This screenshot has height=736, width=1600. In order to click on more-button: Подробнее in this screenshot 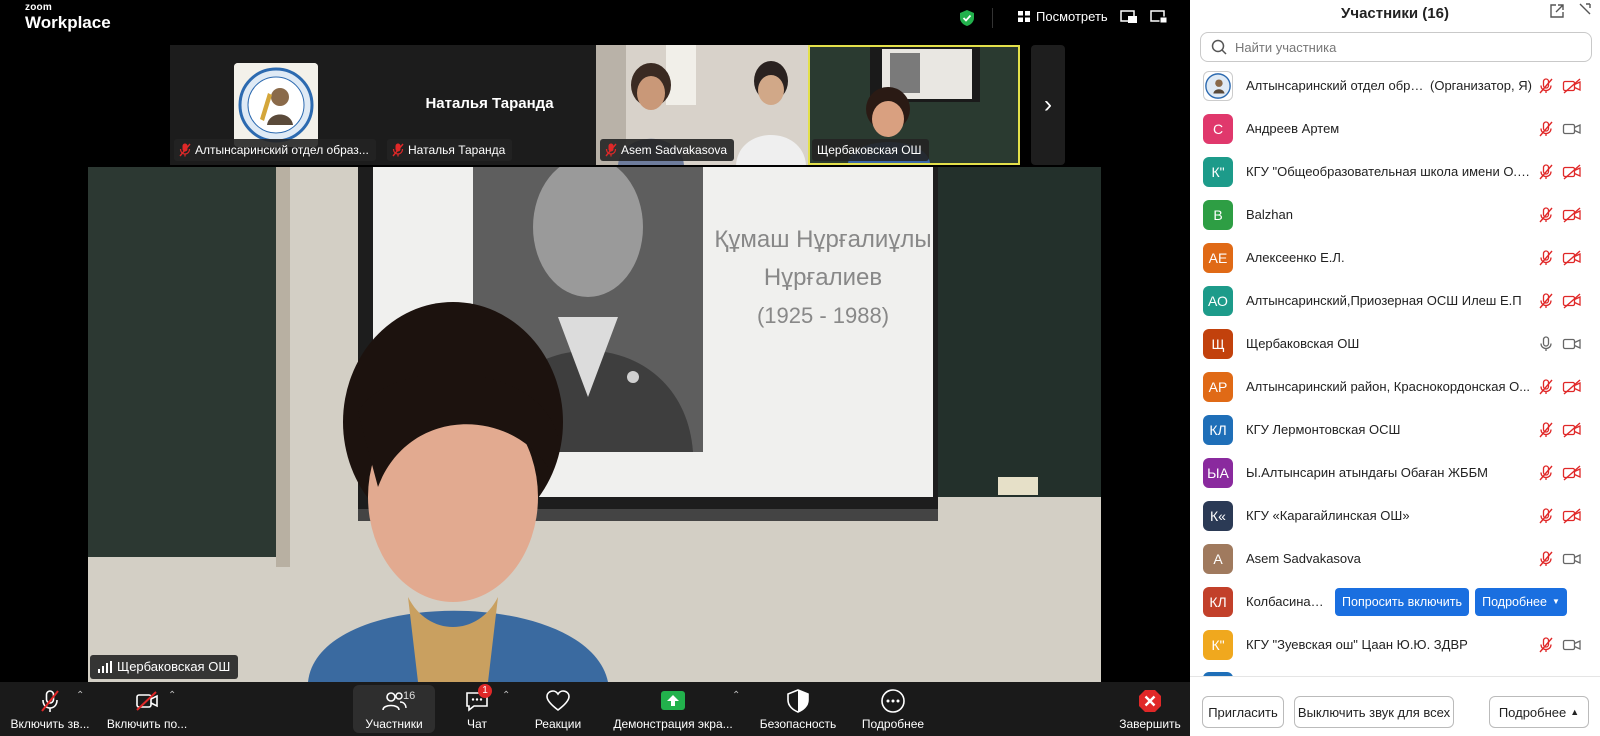, I will do `click(893, 709)`.